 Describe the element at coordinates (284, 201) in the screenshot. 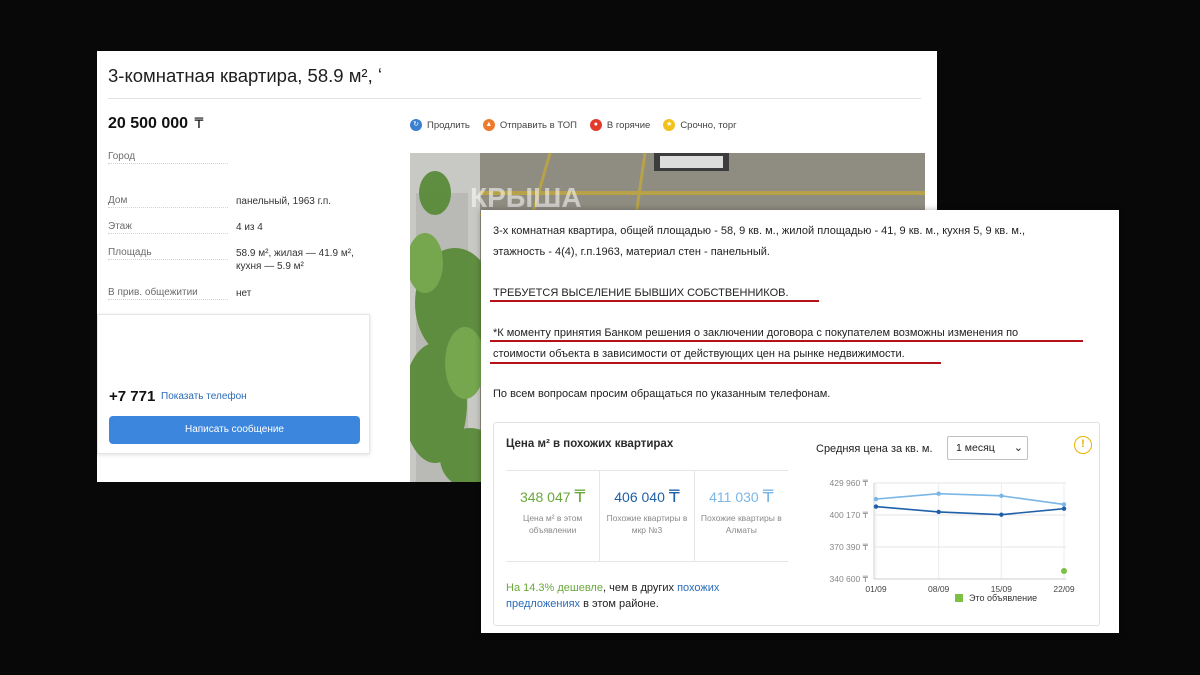

I see `param-value: панельный, 1963 г.п.` at that location.